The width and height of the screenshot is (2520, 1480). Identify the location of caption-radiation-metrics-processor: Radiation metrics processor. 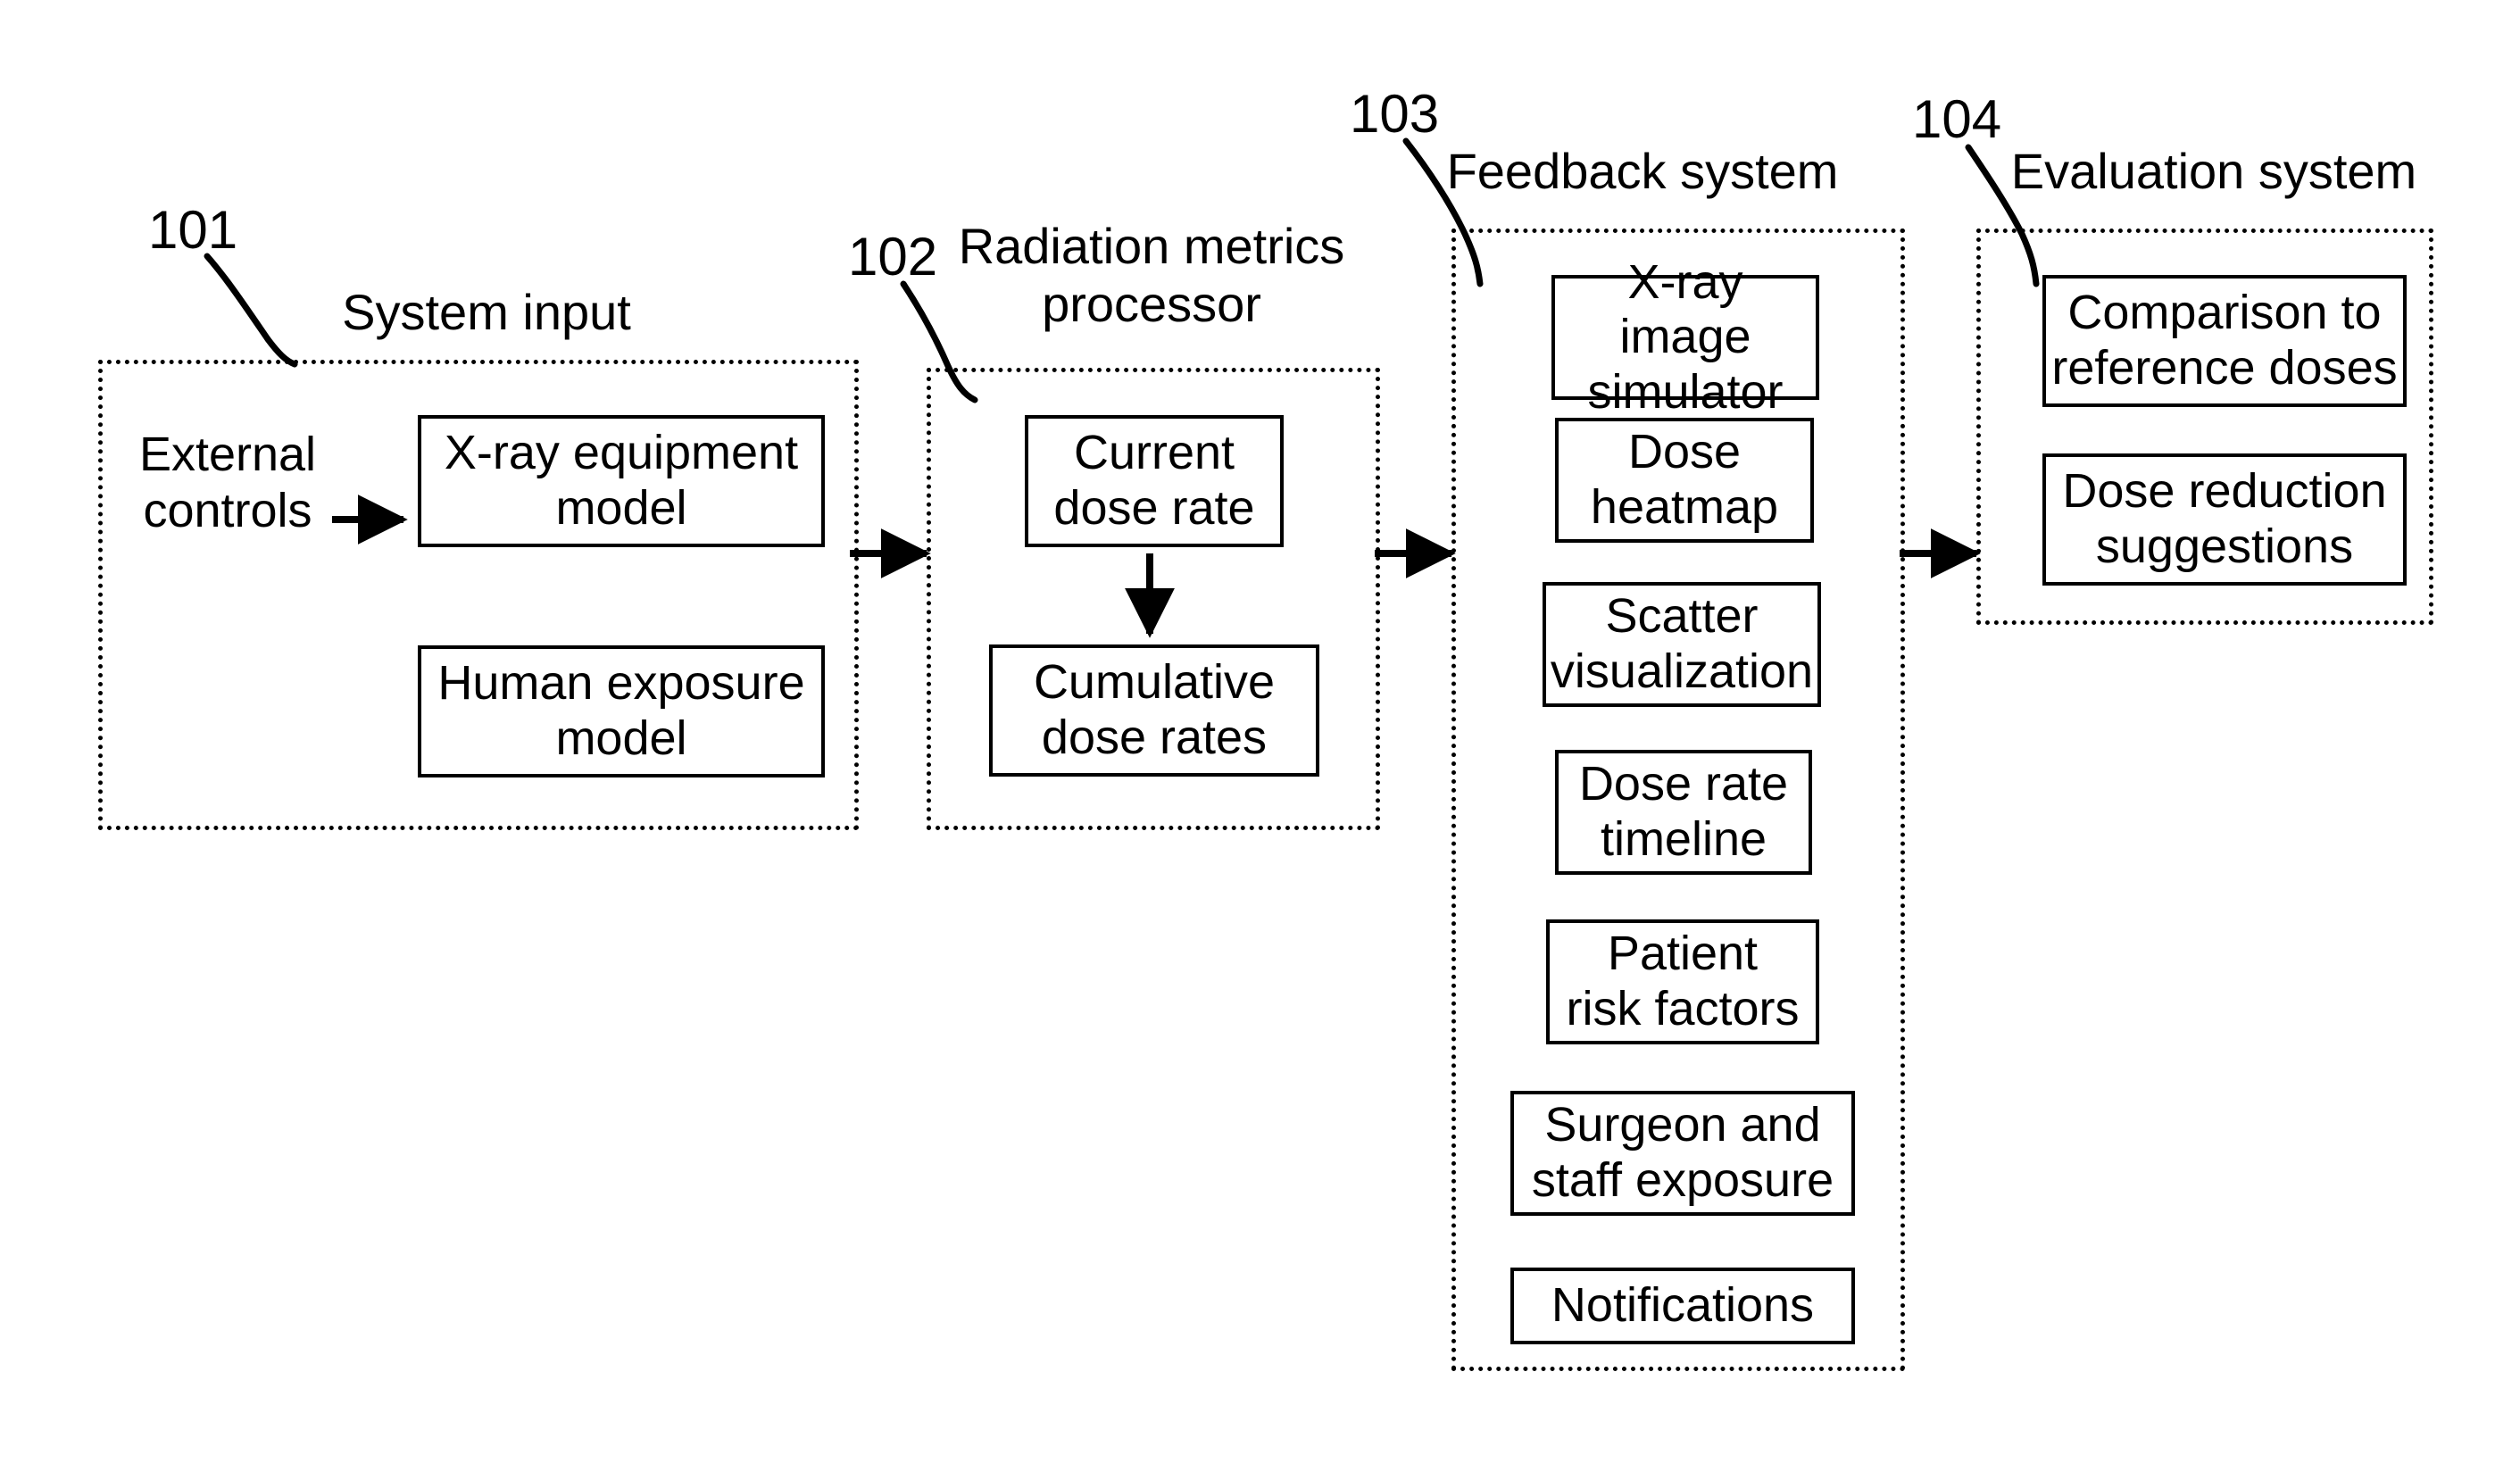
(1151, 275).